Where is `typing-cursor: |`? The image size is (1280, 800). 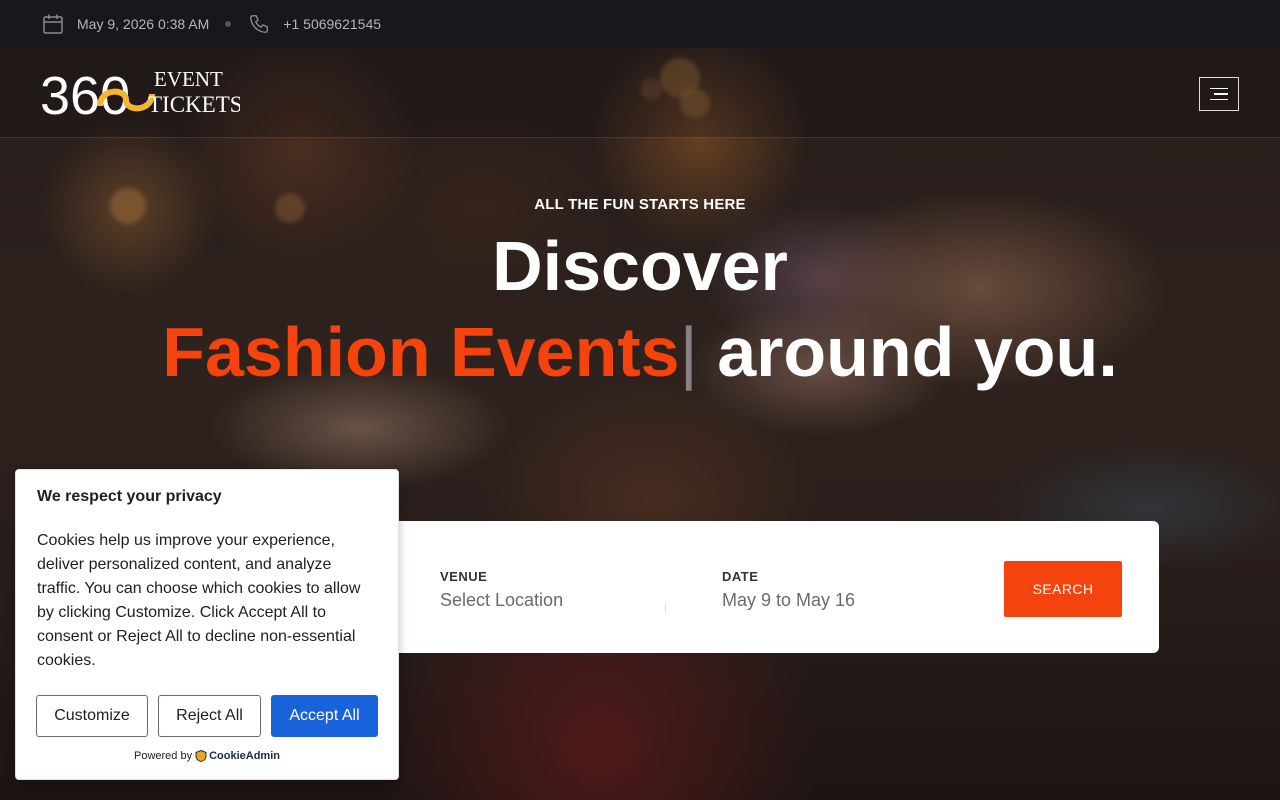 typing-cursor: | is located at coordinates (688, 352).